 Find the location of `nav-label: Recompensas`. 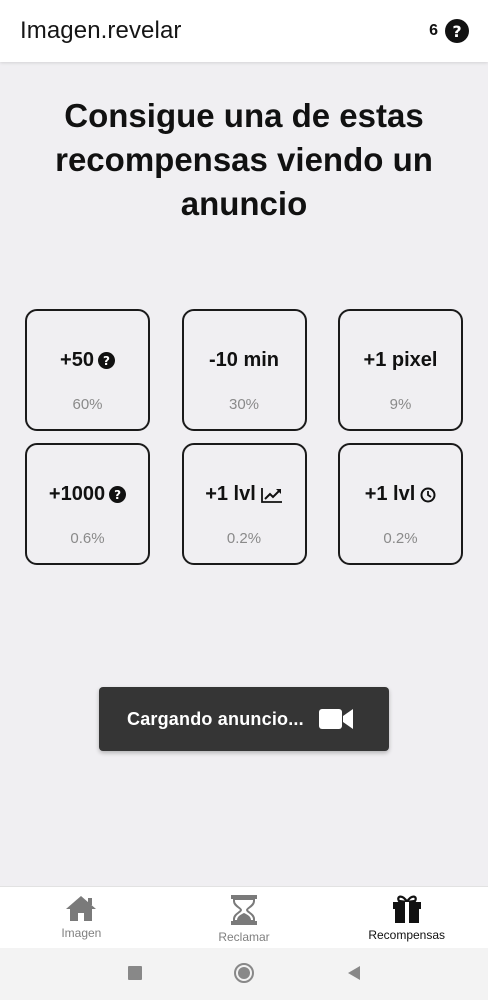

nav-label: Recompensas is located at coordinates (407, 935).